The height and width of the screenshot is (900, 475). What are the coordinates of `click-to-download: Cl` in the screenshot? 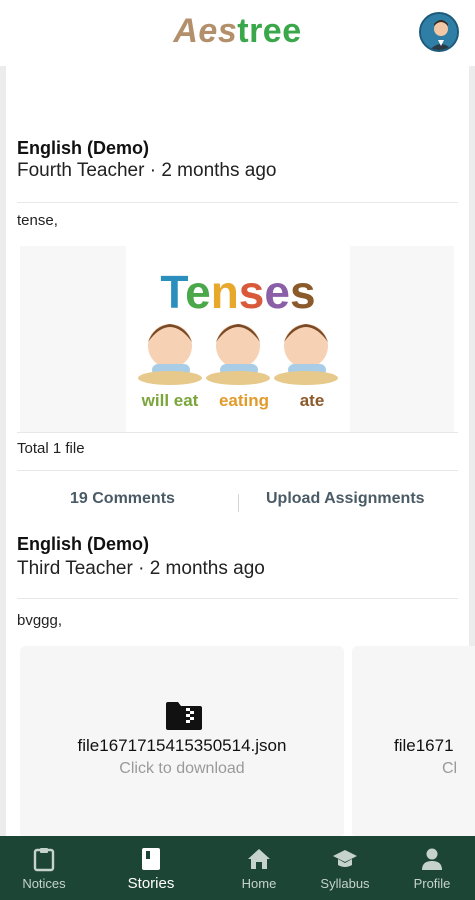 It's located at (449, 769).